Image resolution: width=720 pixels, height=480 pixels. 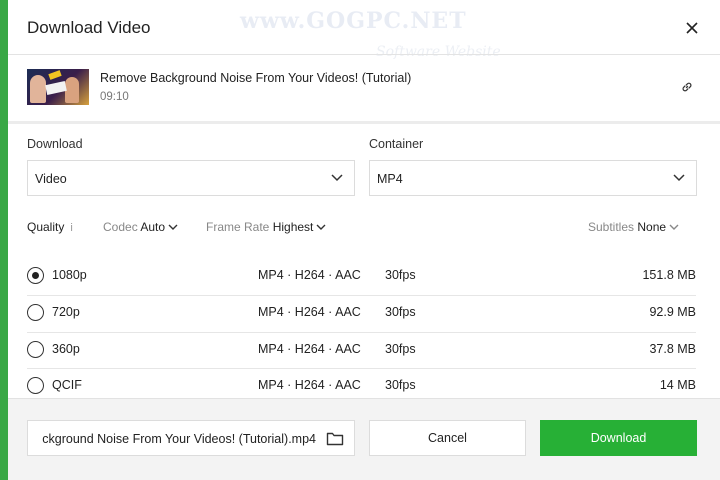 What do you see at coordinates (672, 349) in the screenshot?
I see `quality-size: 37.8 MB` at bounding box center [672, 349].